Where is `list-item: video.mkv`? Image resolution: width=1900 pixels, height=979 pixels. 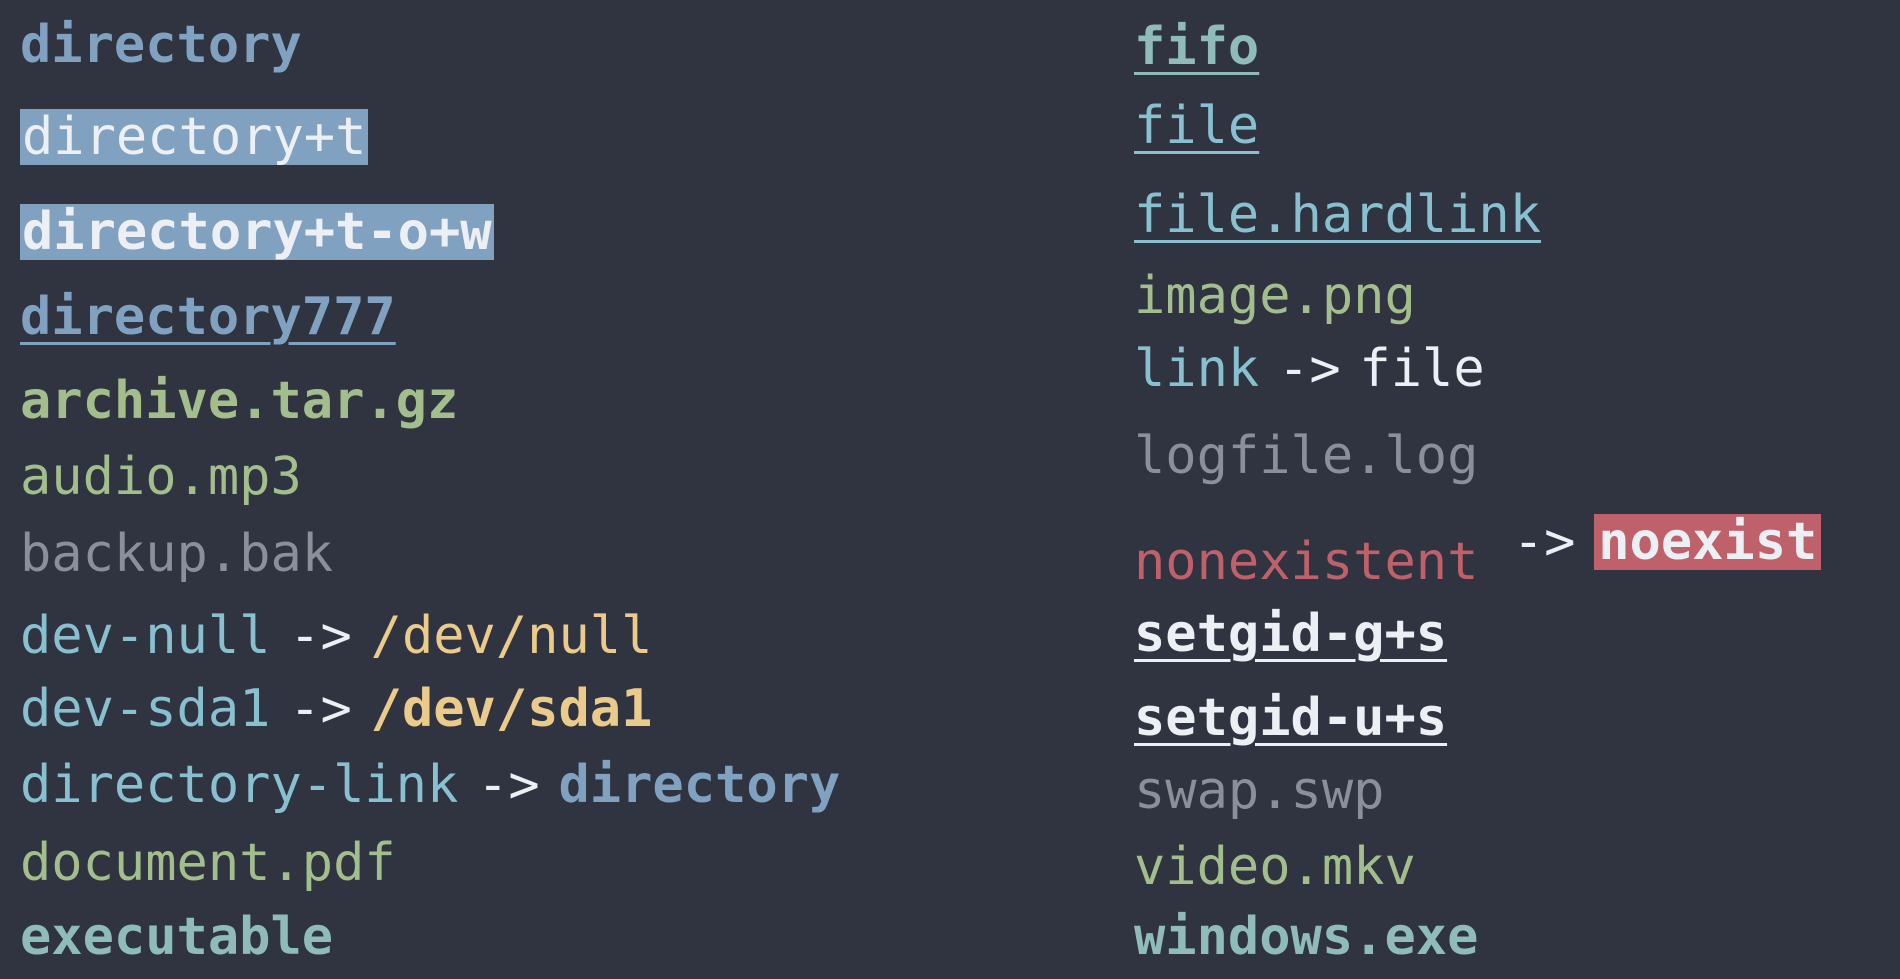
list-item: video.mkv is located at coordinates (1275, 867).